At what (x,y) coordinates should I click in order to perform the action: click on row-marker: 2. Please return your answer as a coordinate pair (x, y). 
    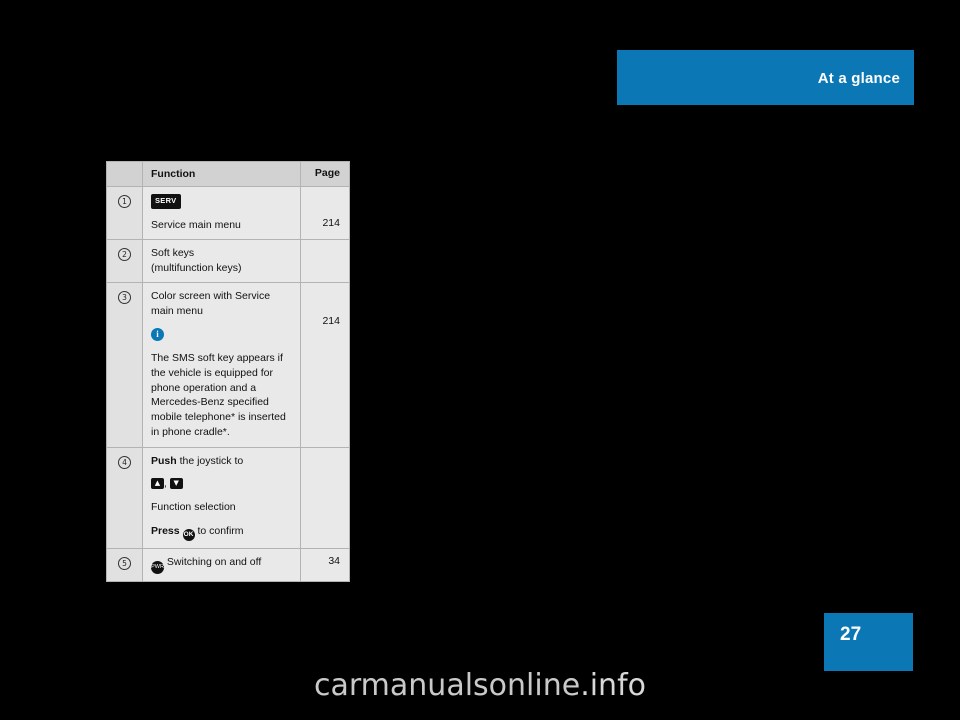
    Looking at the image, I should click on (125, 261).